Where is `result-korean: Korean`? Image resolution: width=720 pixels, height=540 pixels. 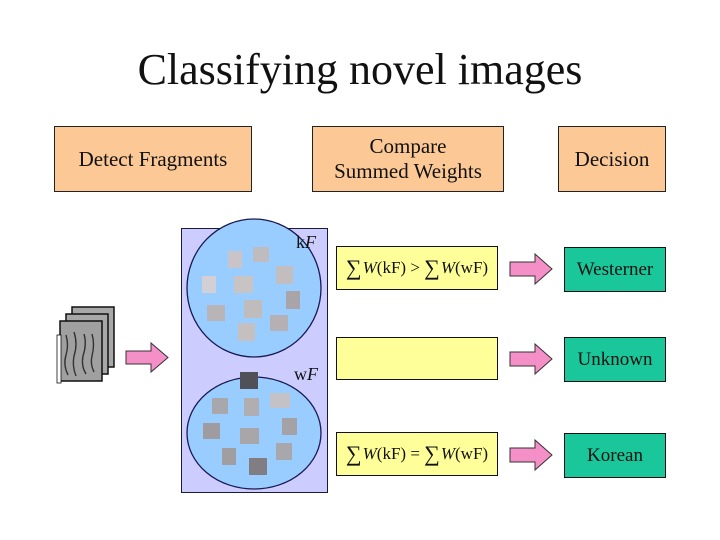 result-korean: Korean is located at coordinates (615, 455).